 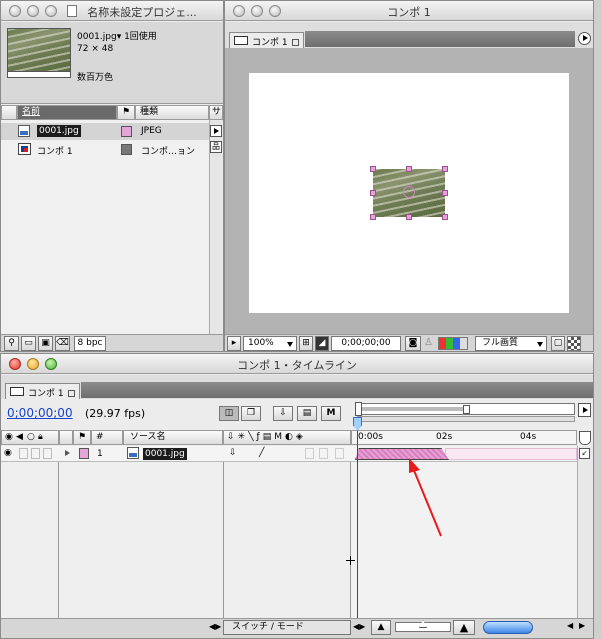 I want to click on tab-timeline-comp1: コンポ 1, so click(x=42, y=391).